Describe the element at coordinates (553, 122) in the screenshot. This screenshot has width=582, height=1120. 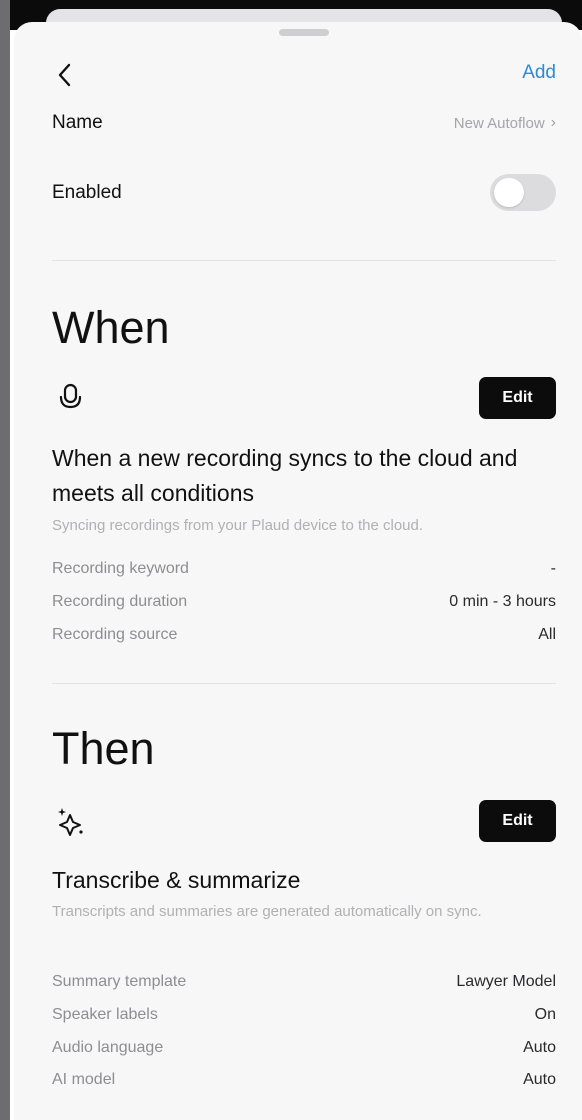
I see `chevron-right-icon: ›` at that location.